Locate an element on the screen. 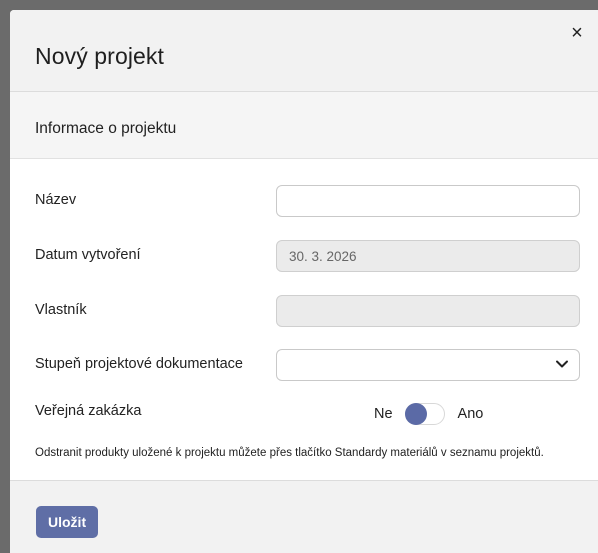 The width and height of the screenshot is (598, 553). public-contract-toggle is located at coordinates (424, 414).